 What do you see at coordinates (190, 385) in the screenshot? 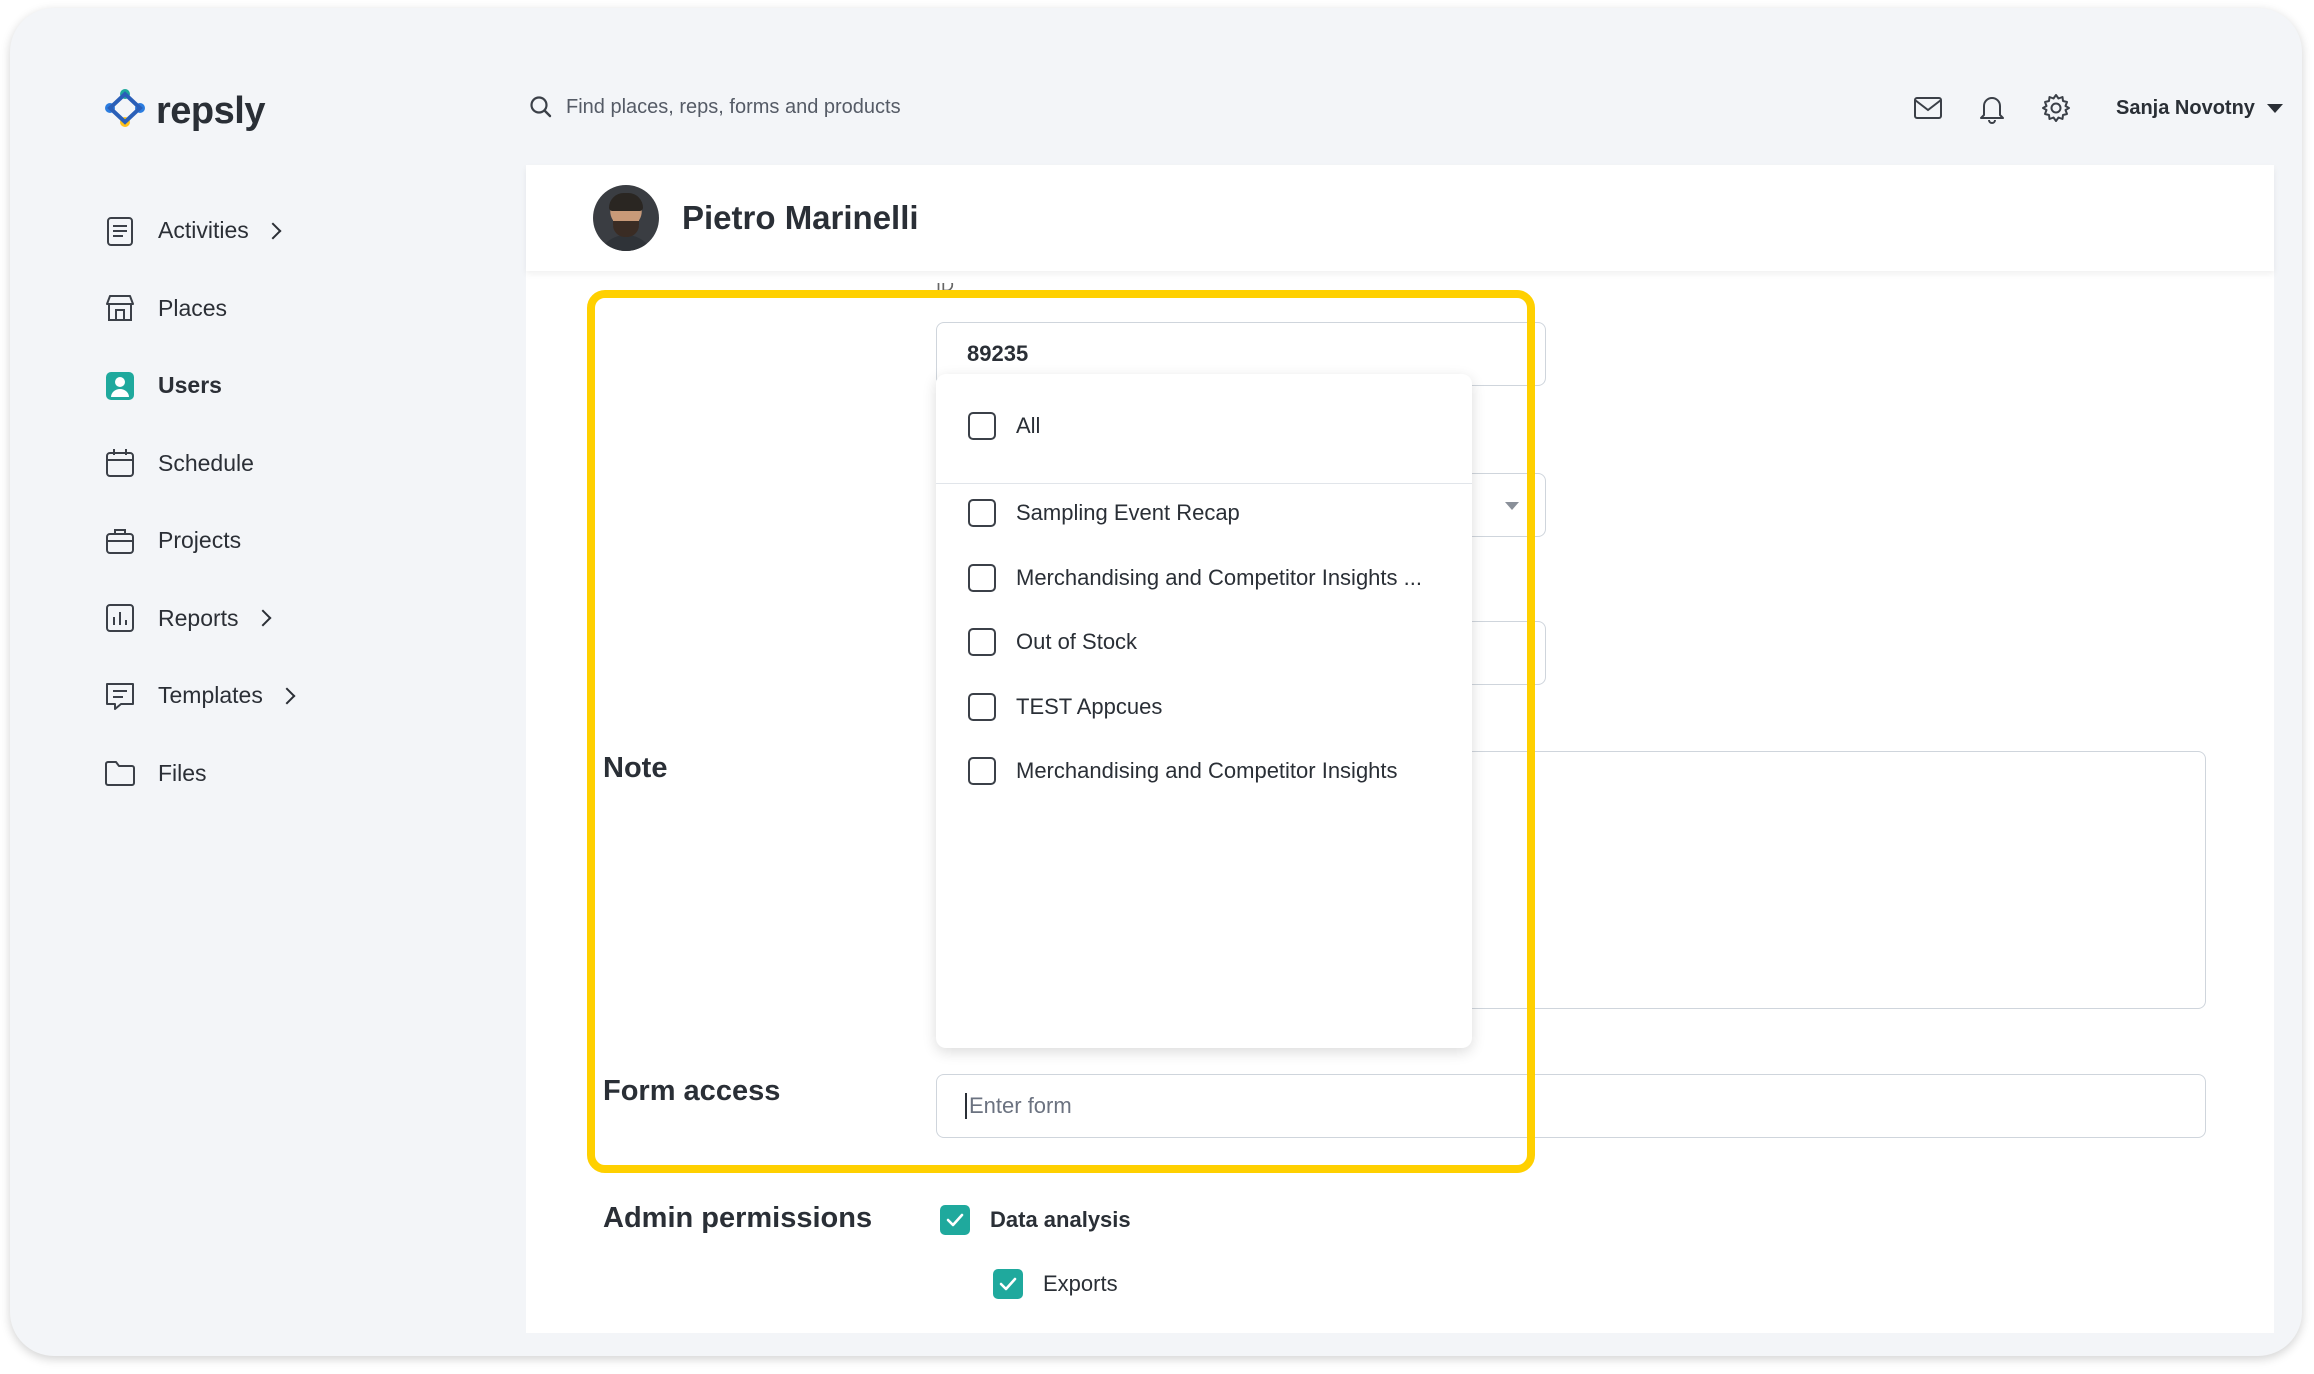
I see `sidebar-item-label: Users` at bounding box center [190, 385].